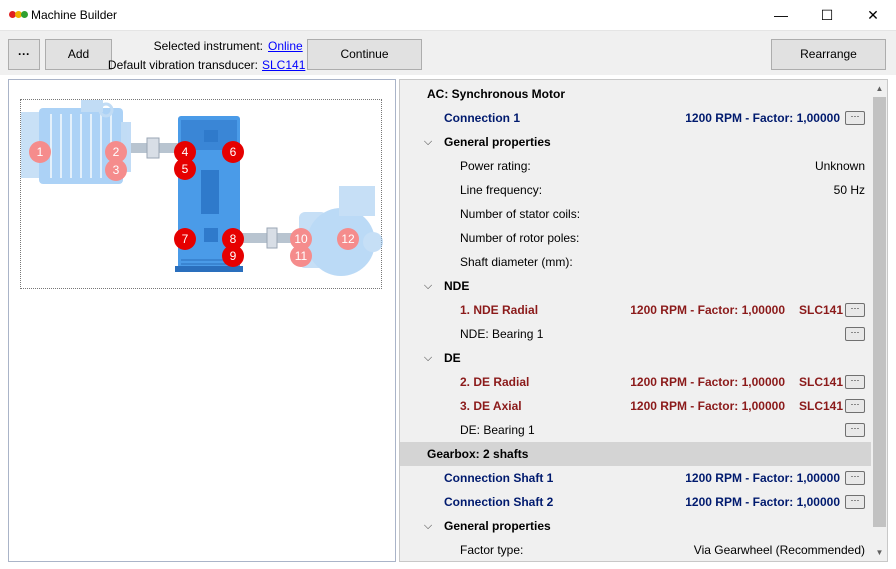  I want to click on property-label: Power rating:, so click(495, 166).